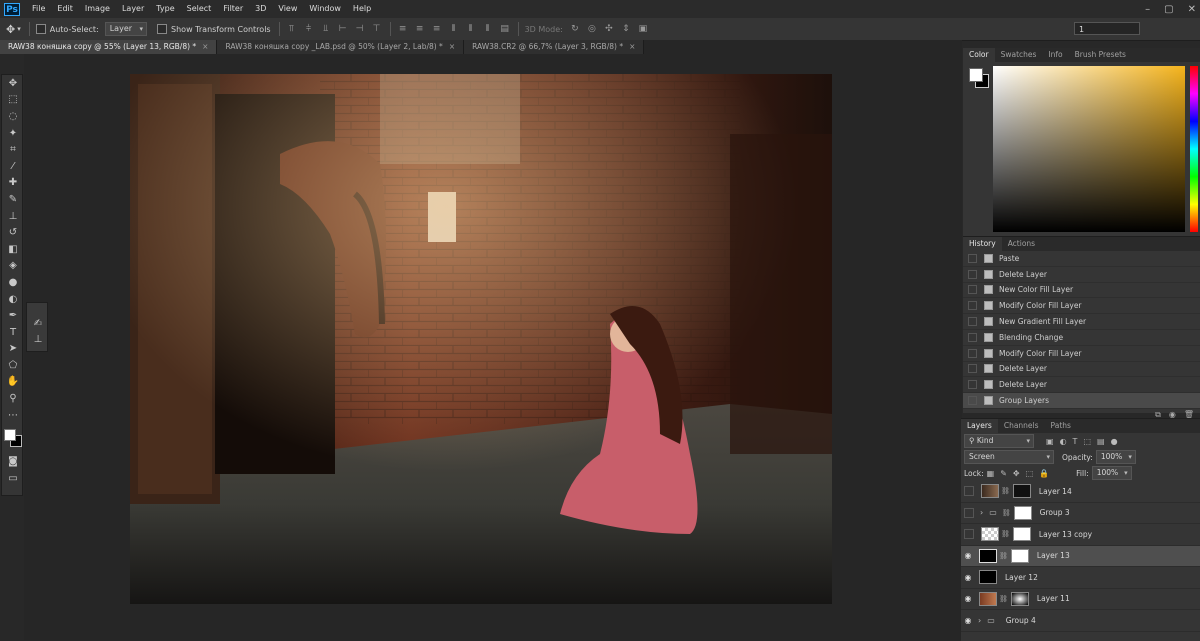 Image resolution: width=1200 pixels, height=641 pixels. Describe the element at coordinates (1021, 426) in the screenshot. I see `tab-channels: Channels` at that location.